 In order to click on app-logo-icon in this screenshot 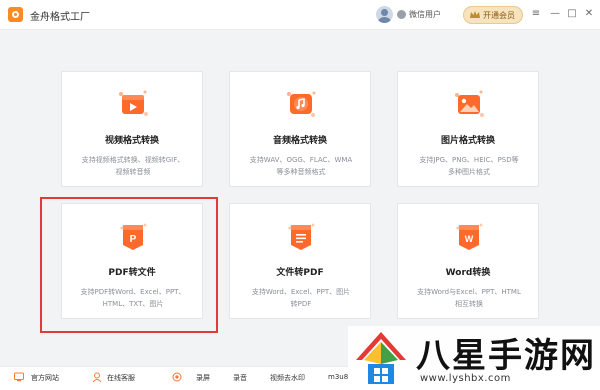, I will do `click(15, 14)`.